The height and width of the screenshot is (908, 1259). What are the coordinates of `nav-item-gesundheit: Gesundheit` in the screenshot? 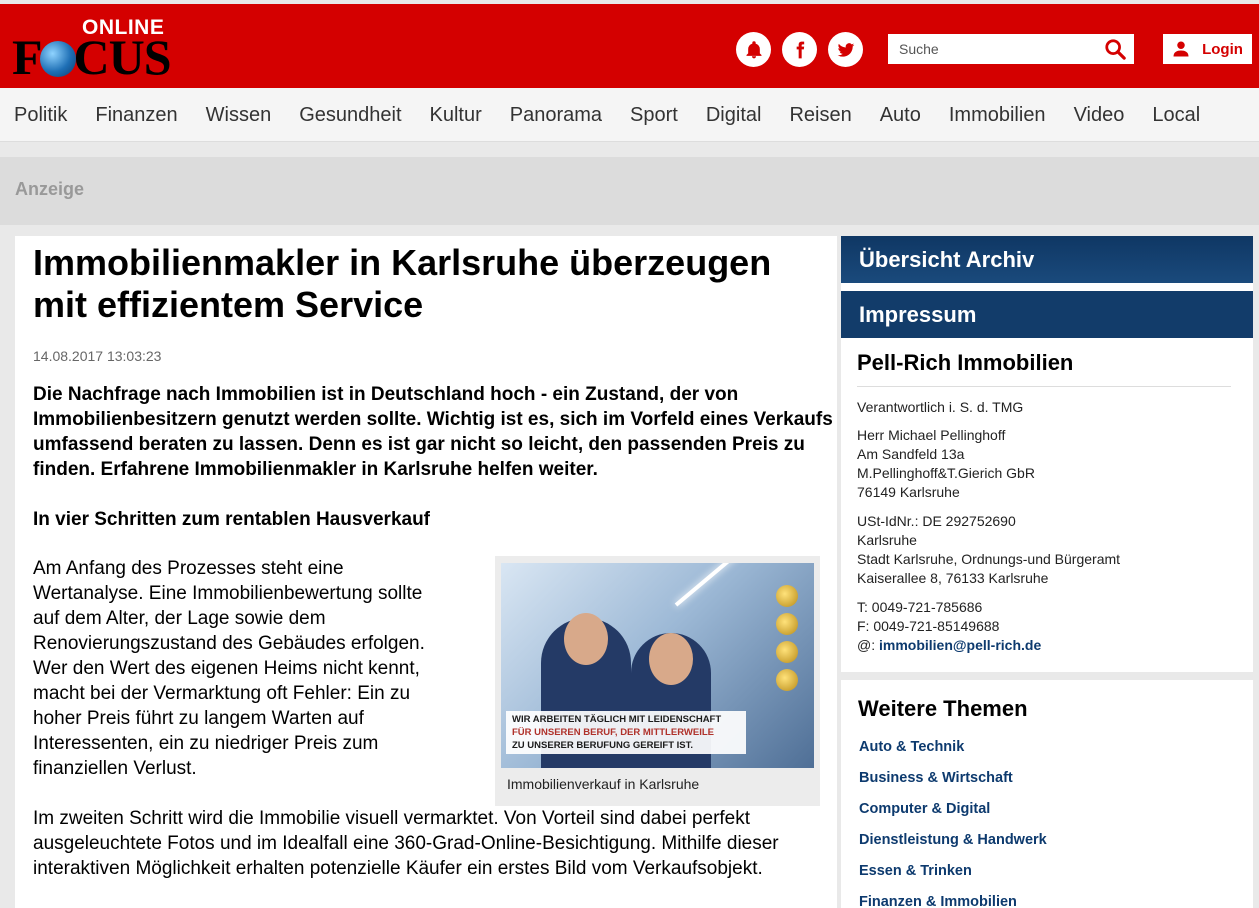 It's located at (350, 115).